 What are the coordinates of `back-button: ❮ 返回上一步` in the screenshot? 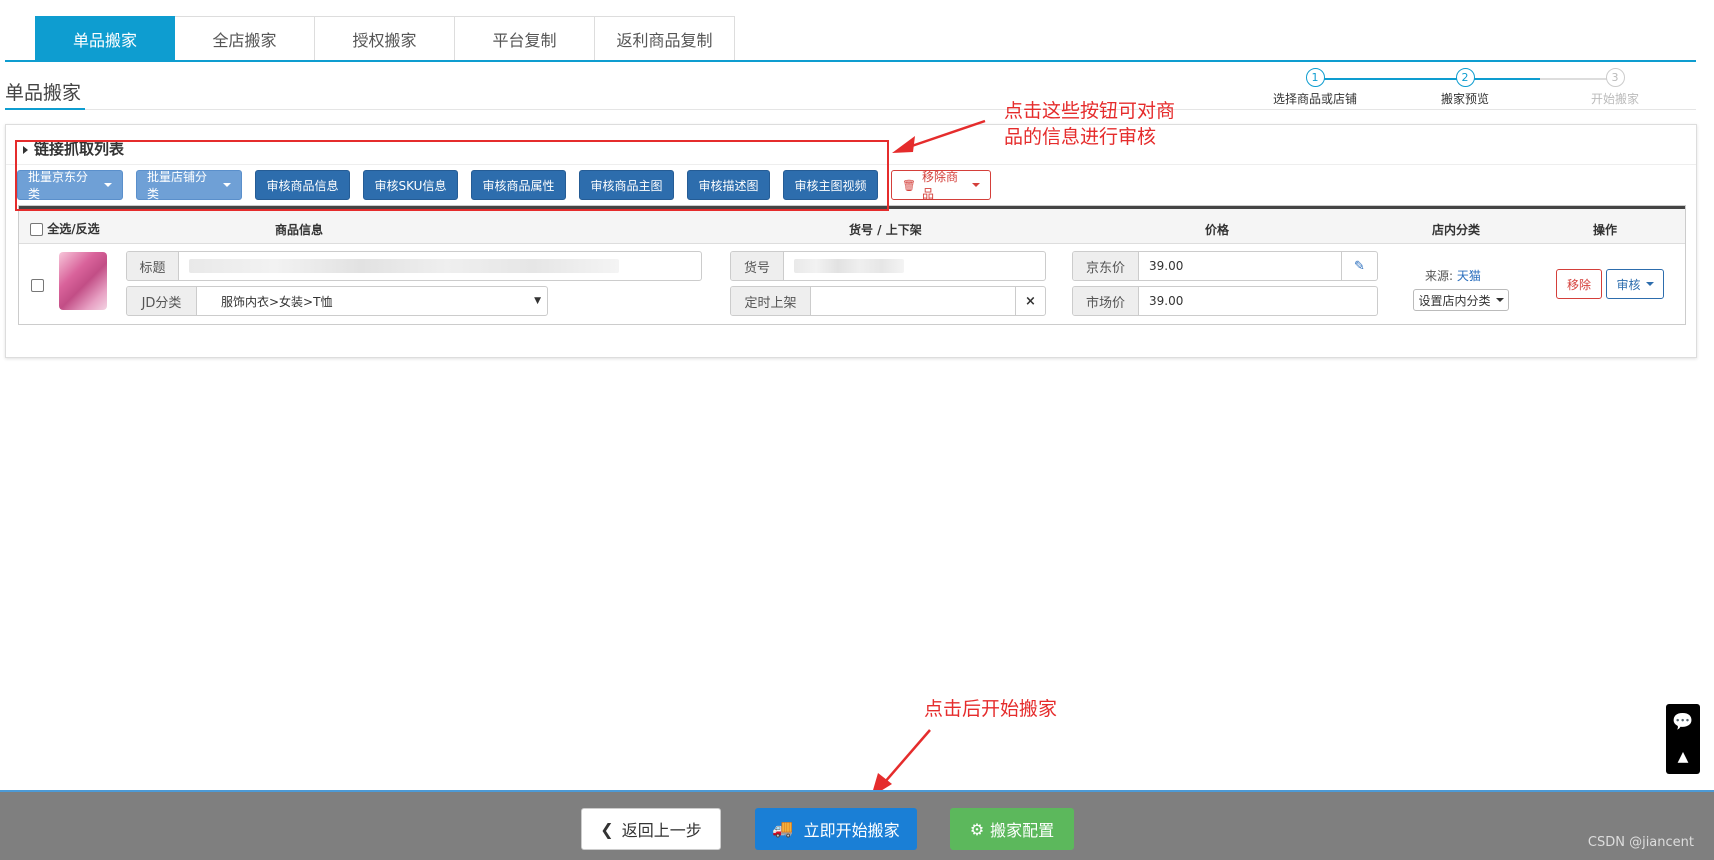 It's located at (651, 829).